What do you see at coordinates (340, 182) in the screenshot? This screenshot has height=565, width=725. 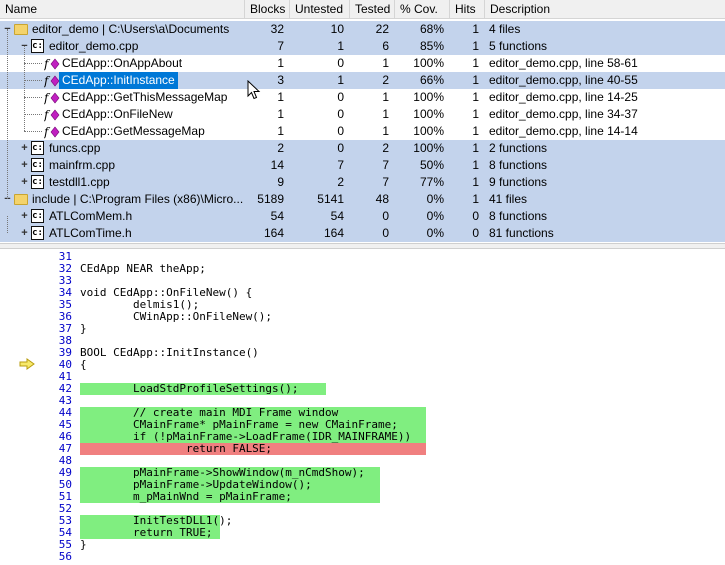 I see `cell-untested: 2` at bounding box center [340, 182].